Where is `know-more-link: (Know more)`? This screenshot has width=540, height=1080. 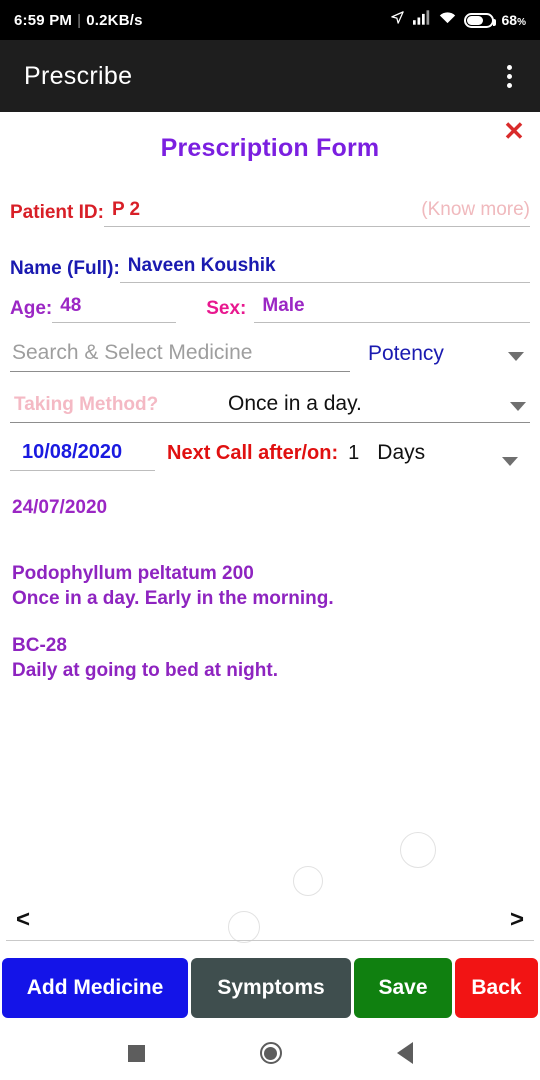
know-more-link: (Know more) is located at coordinates (475, 210).